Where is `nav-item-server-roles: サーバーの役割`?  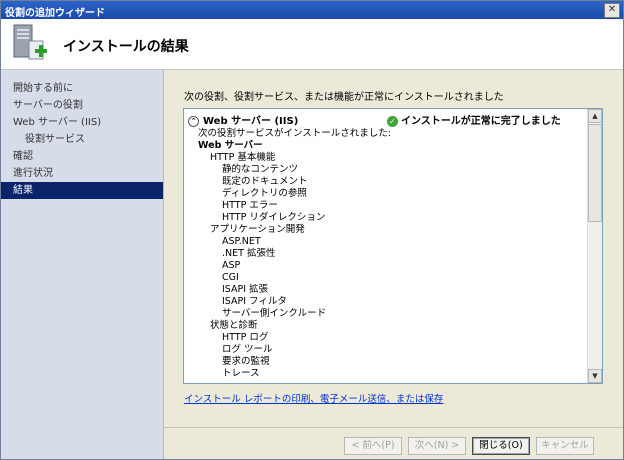
nav-item-server-roles: サーバーの役割 is located at coordinates (82, 105).